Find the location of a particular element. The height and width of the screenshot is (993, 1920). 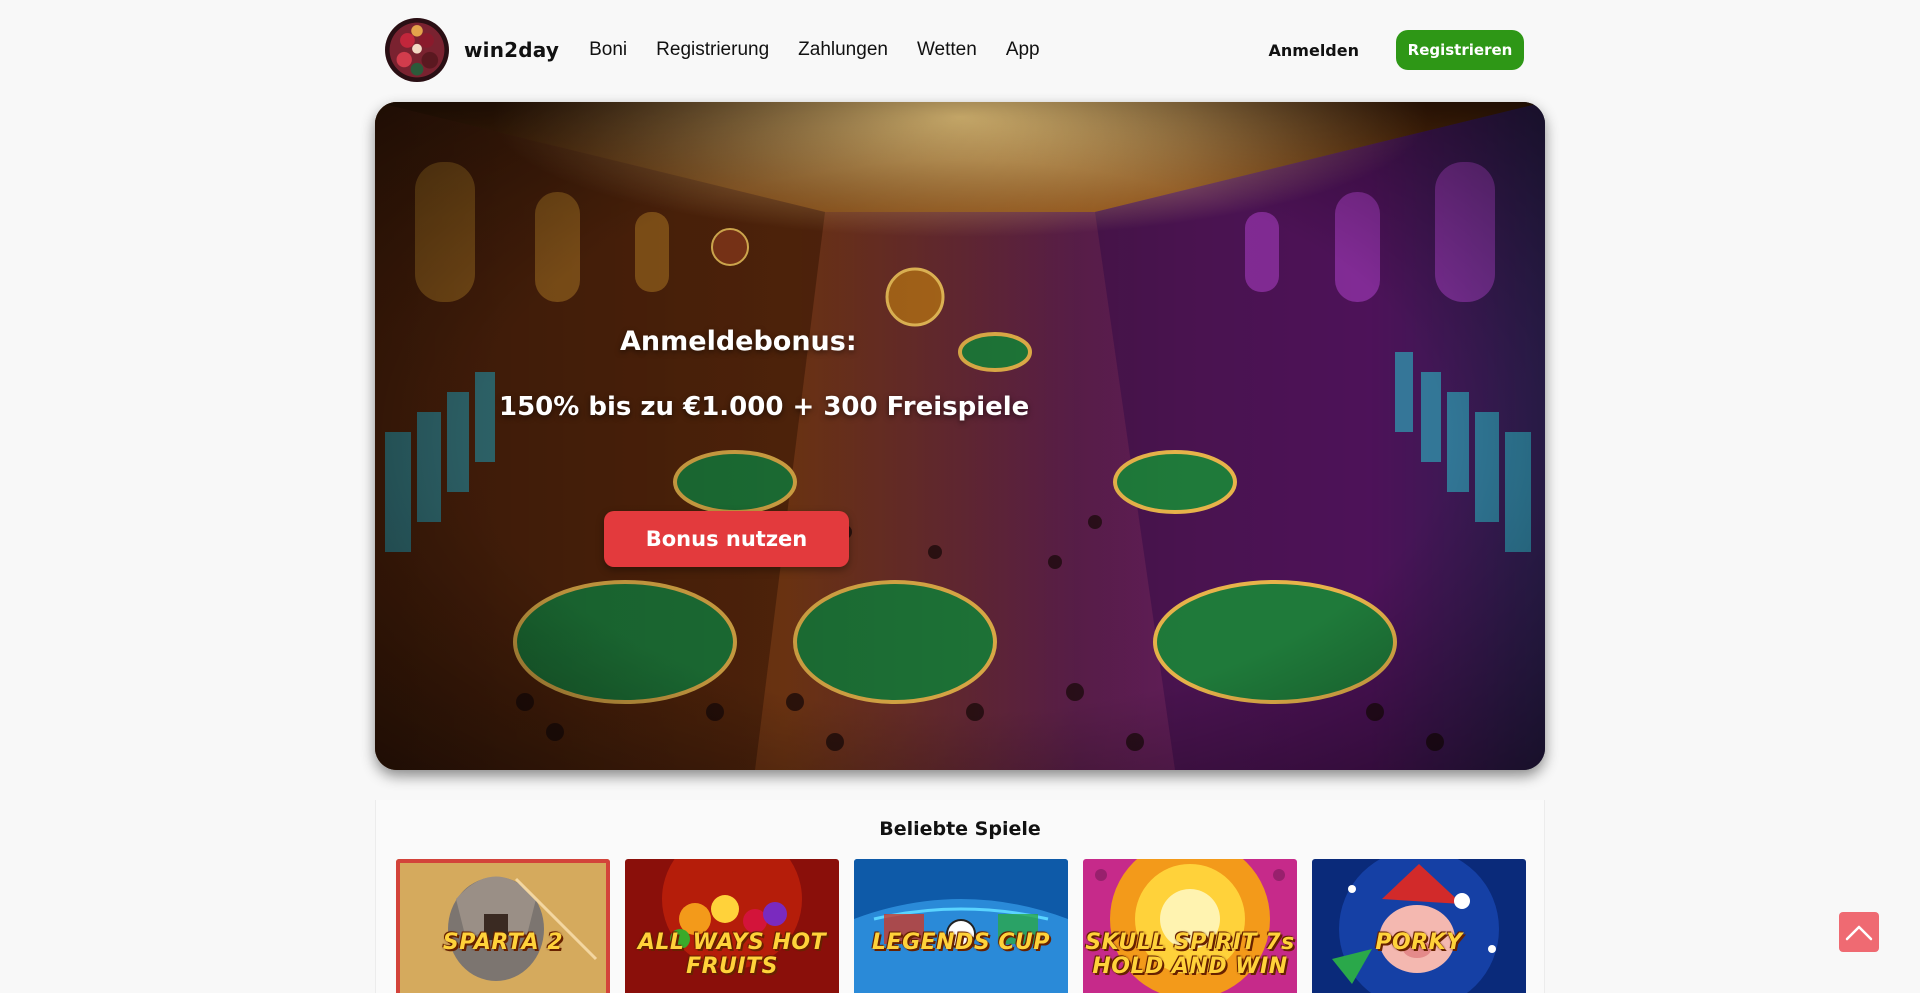

game-card-hot-fruits: ALL WAYS HOT FRUITS is located at coordinates (732, 926).